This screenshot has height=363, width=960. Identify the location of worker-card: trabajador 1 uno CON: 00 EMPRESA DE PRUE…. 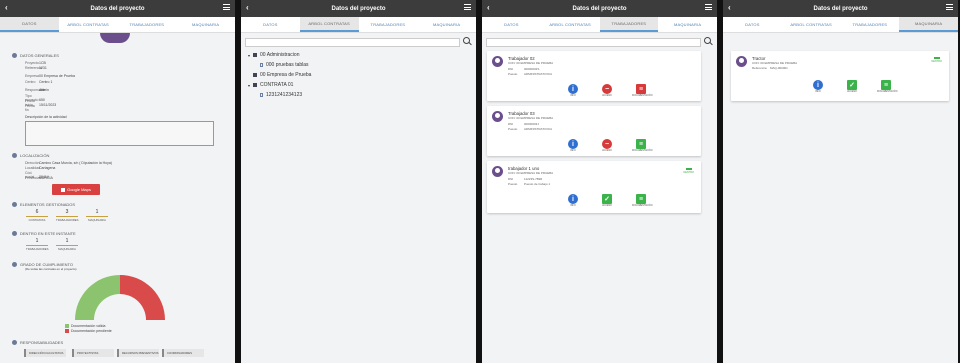
(594, 187).